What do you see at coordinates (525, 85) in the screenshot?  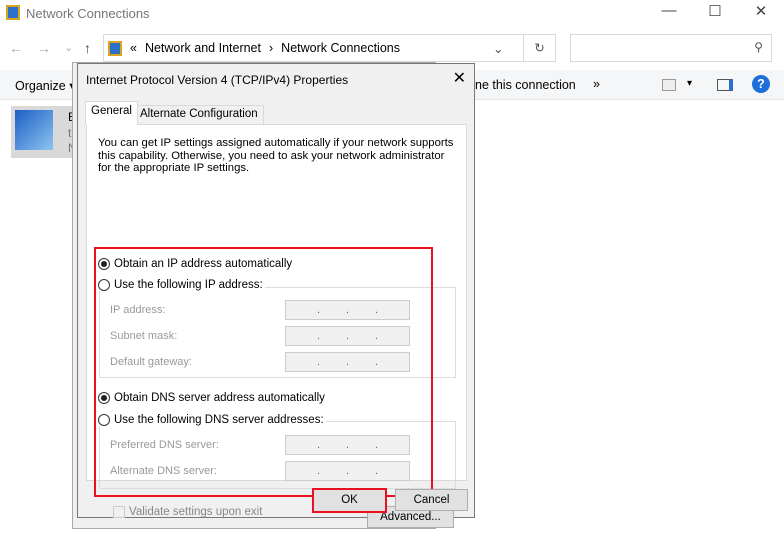 I see `rename-connection-button: ne this connection` at bounding box center [525, 85].